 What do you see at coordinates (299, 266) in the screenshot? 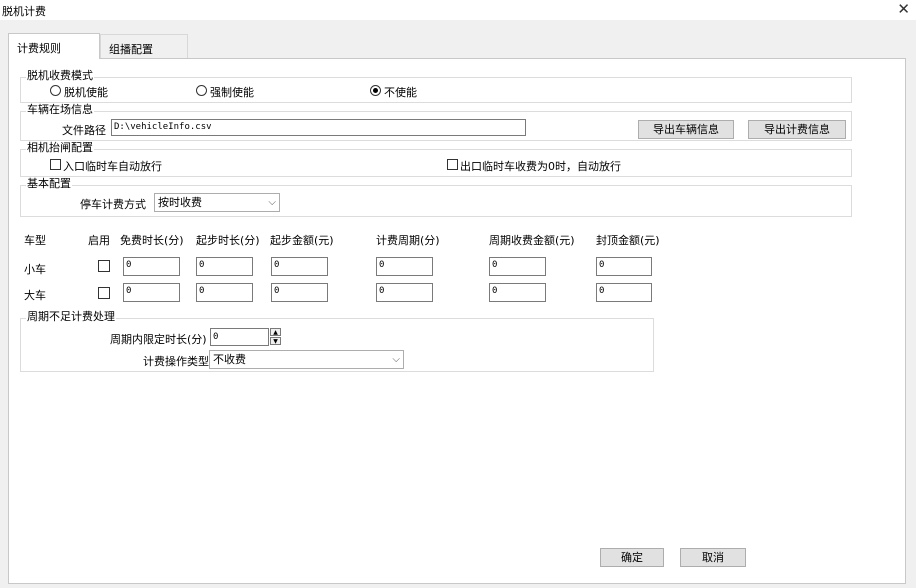
I see `small-car-start-amount: 0` at bounding box center [299, 266].